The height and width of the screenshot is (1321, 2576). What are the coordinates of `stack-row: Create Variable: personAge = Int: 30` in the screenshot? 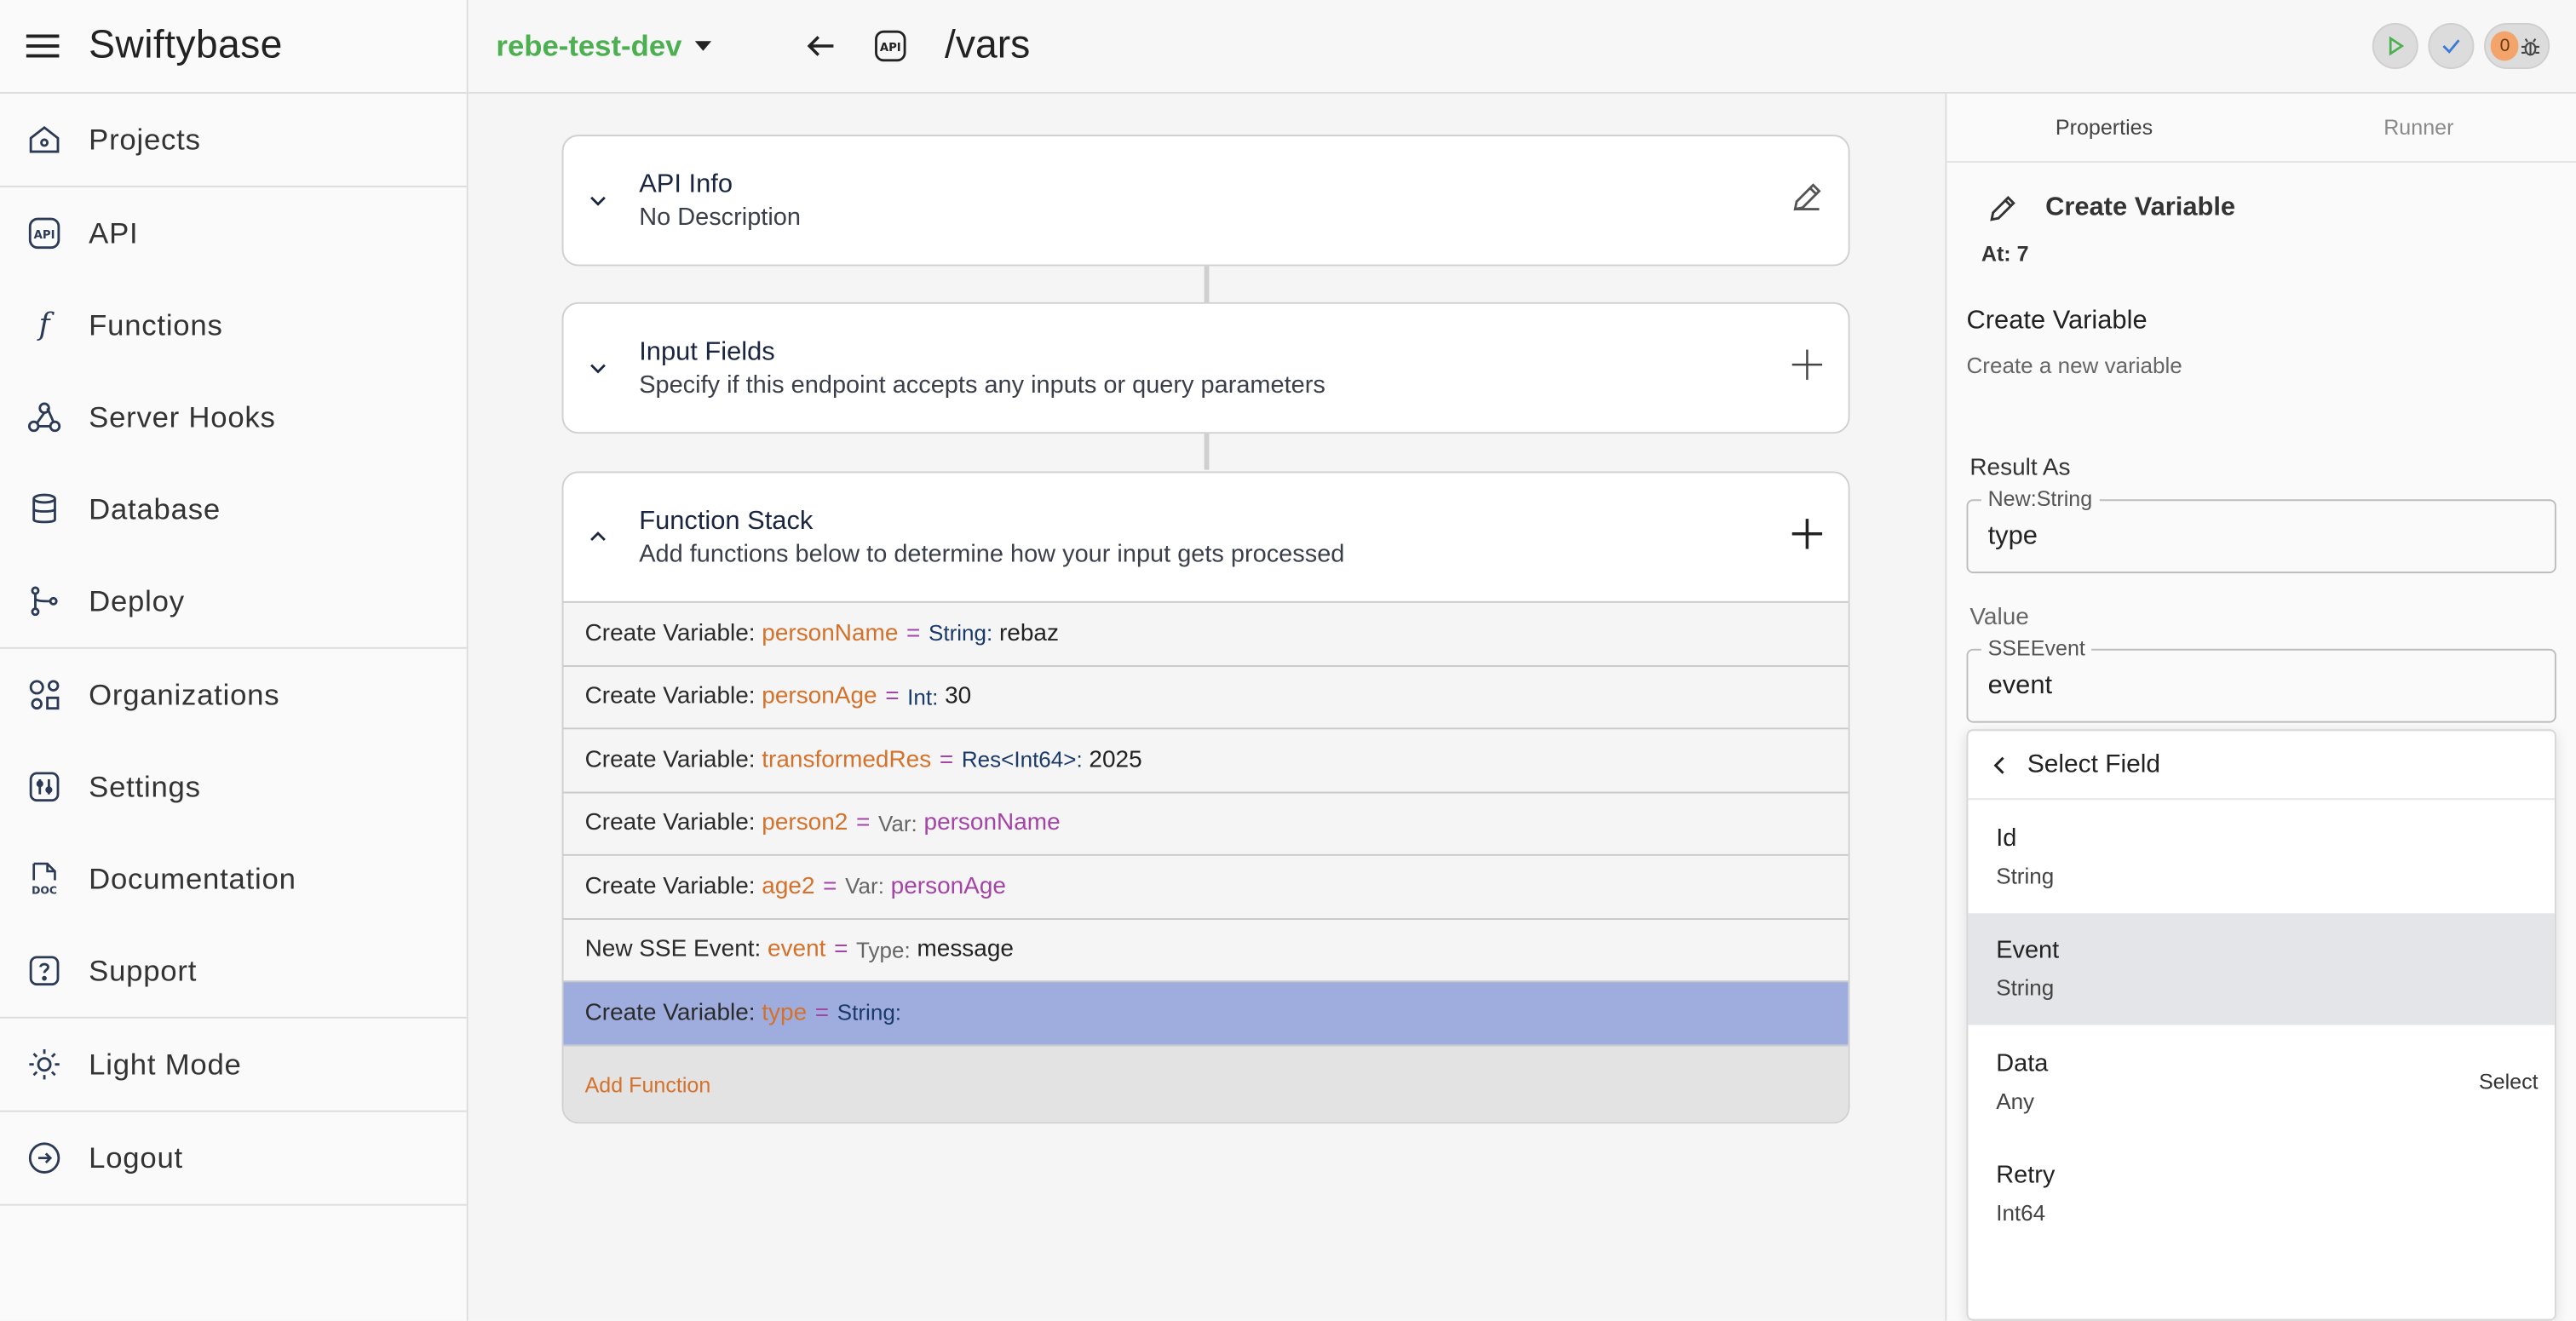 It's located at (1206, 696).